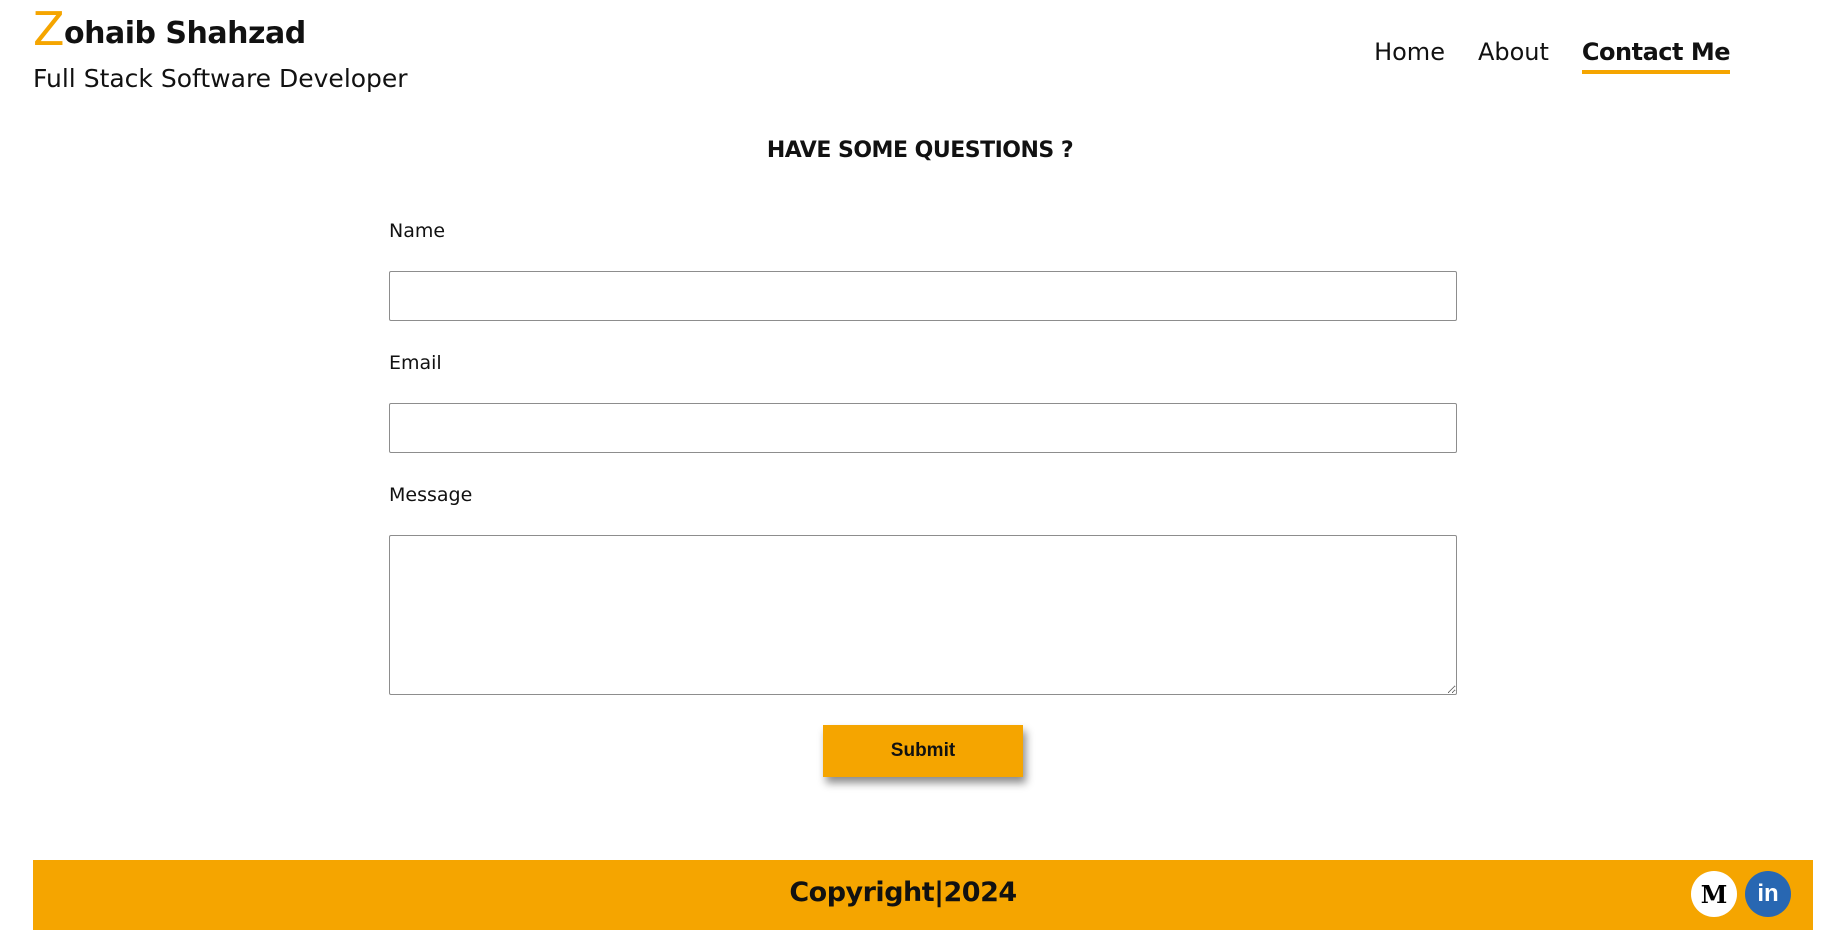 The height and width of the screenshot is (930, 1840). What do you see at coordinates (1741, 894) in the screenshot?
I see `social-links: M in` at bounding box center [1741, 894].